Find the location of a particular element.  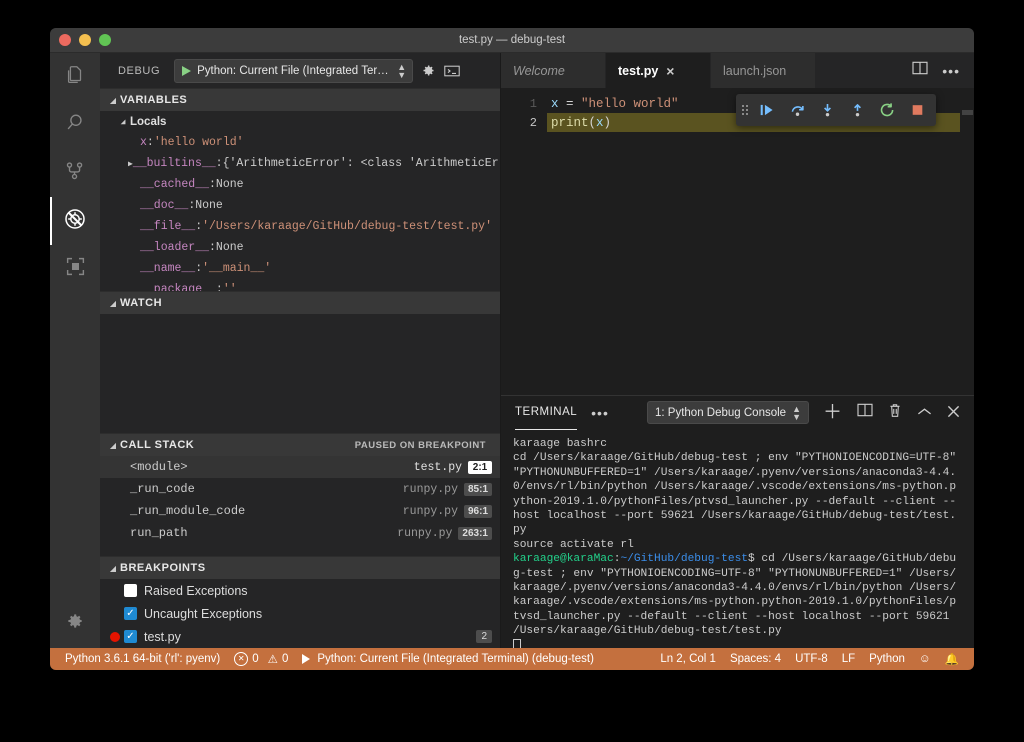

activity-item-search is located at coordinates (75, 125).